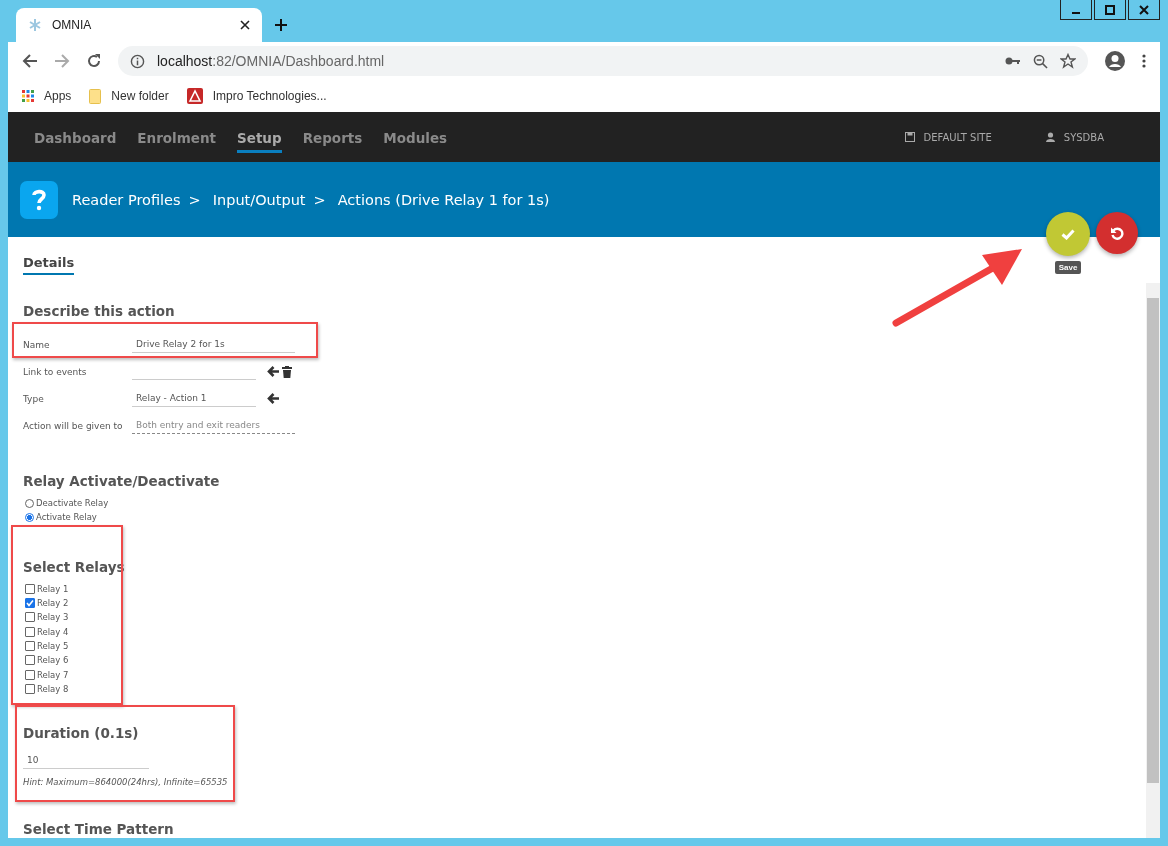  I want to click on site-name: DEFAULT SITE, so click(957, 137).